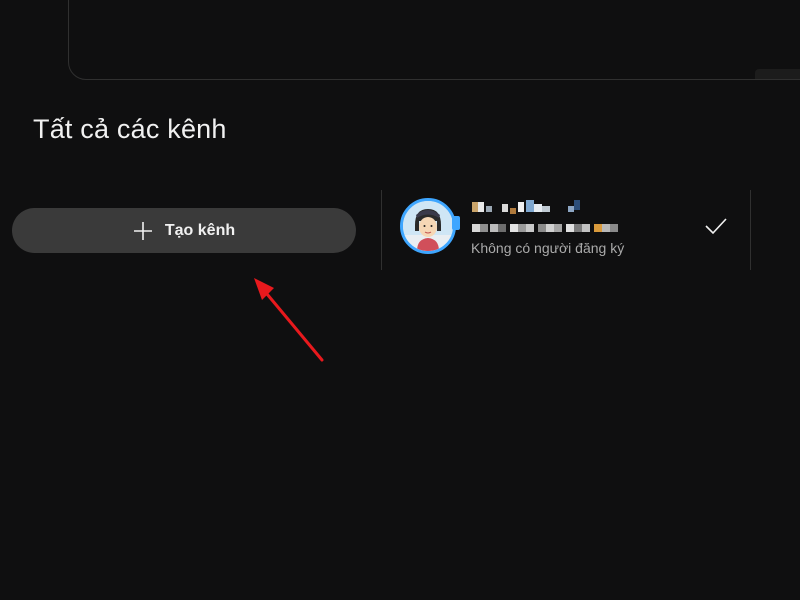 The image size is (800, 600). Describe the element at coordinates (130, 129) in the screenshot. I see `section-title: Tất cả các kênh` at that location.